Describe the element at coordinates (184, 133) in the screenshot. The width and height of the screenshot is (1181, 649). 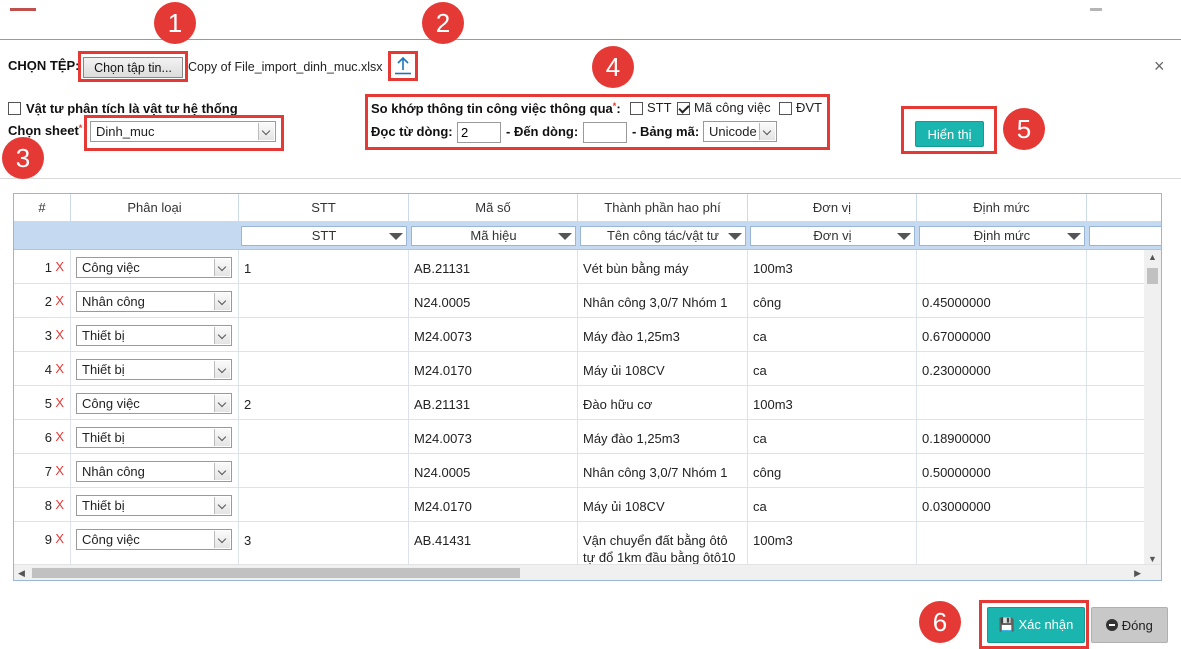
I see `annotation-box-sheet` at that location.